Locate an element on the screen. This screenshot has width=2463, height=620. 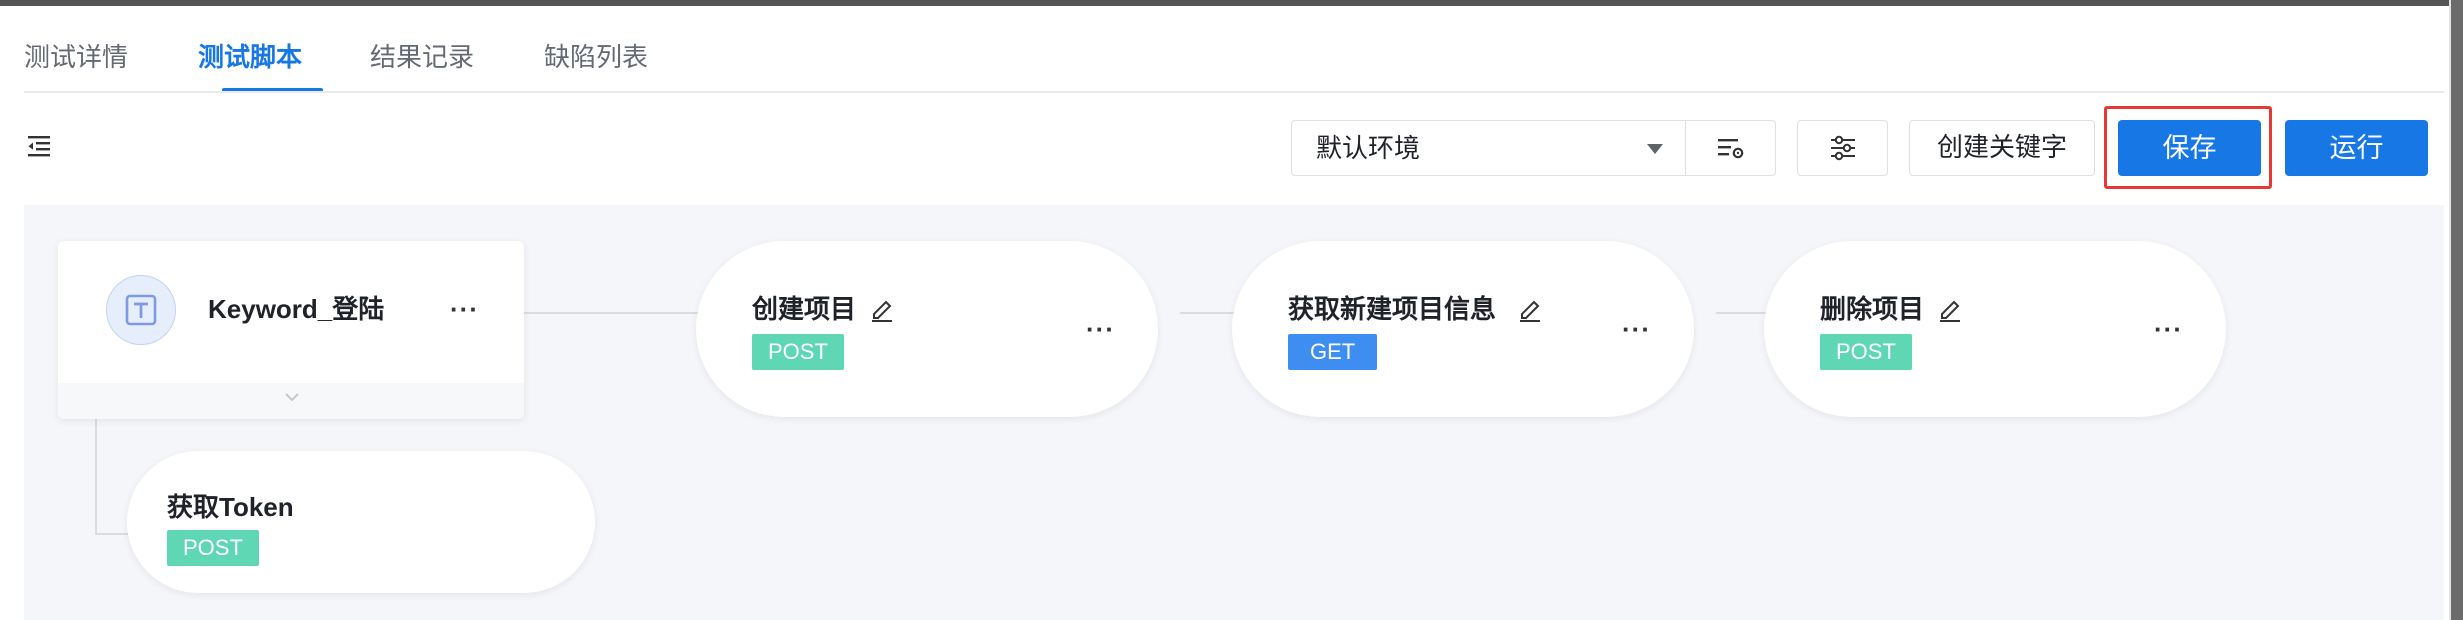
tab-test-script: 测试脚本 is located at coordinates (250, 57).